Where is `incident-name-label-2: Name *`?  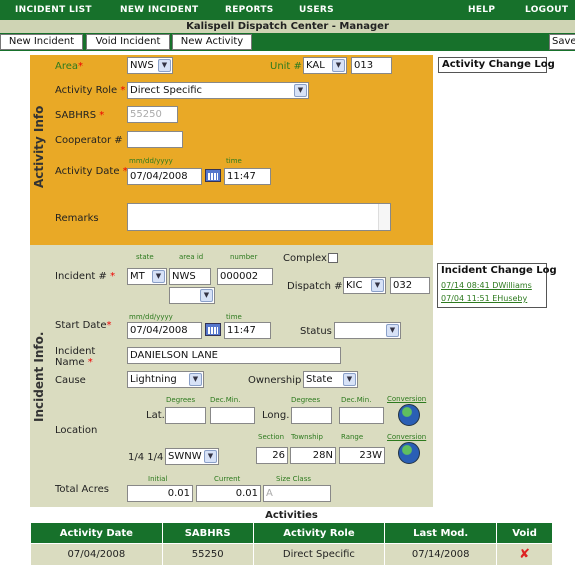 incident-name-label-2: Name * is located at coordinates (74, 362).